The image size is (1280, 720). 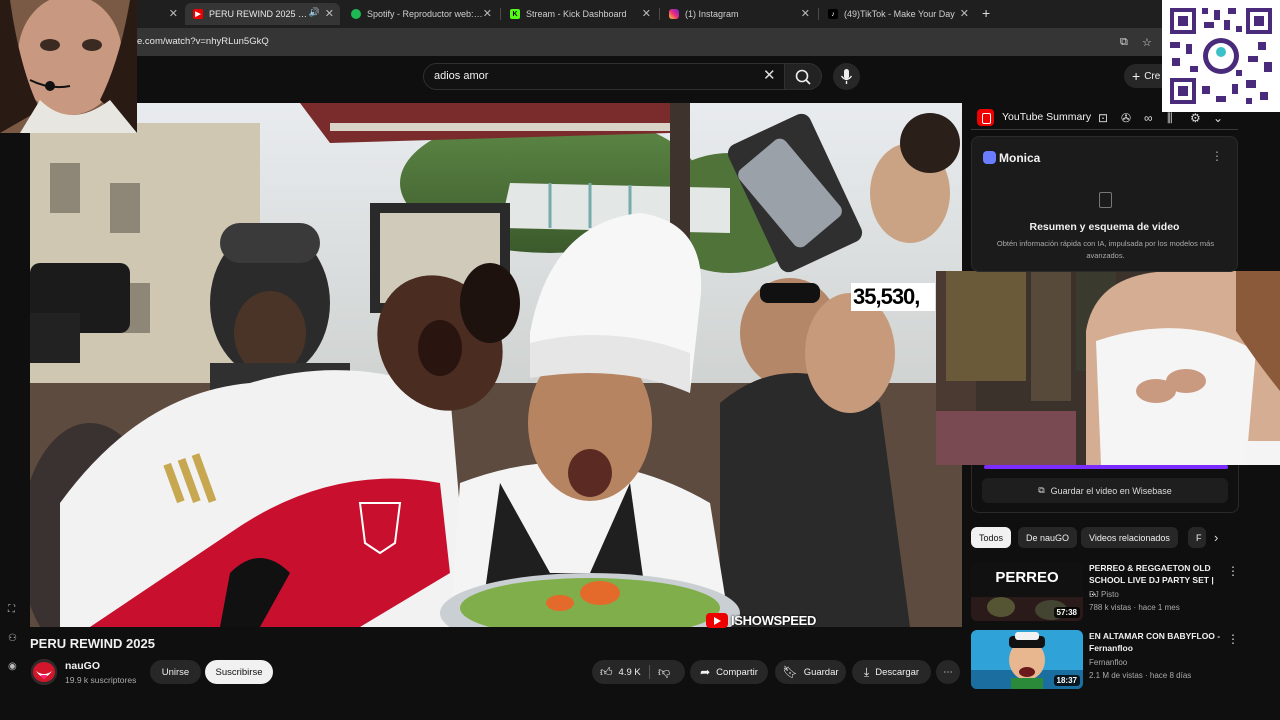 I want to click on create-label: Cre, so click(x=1152, y=76).